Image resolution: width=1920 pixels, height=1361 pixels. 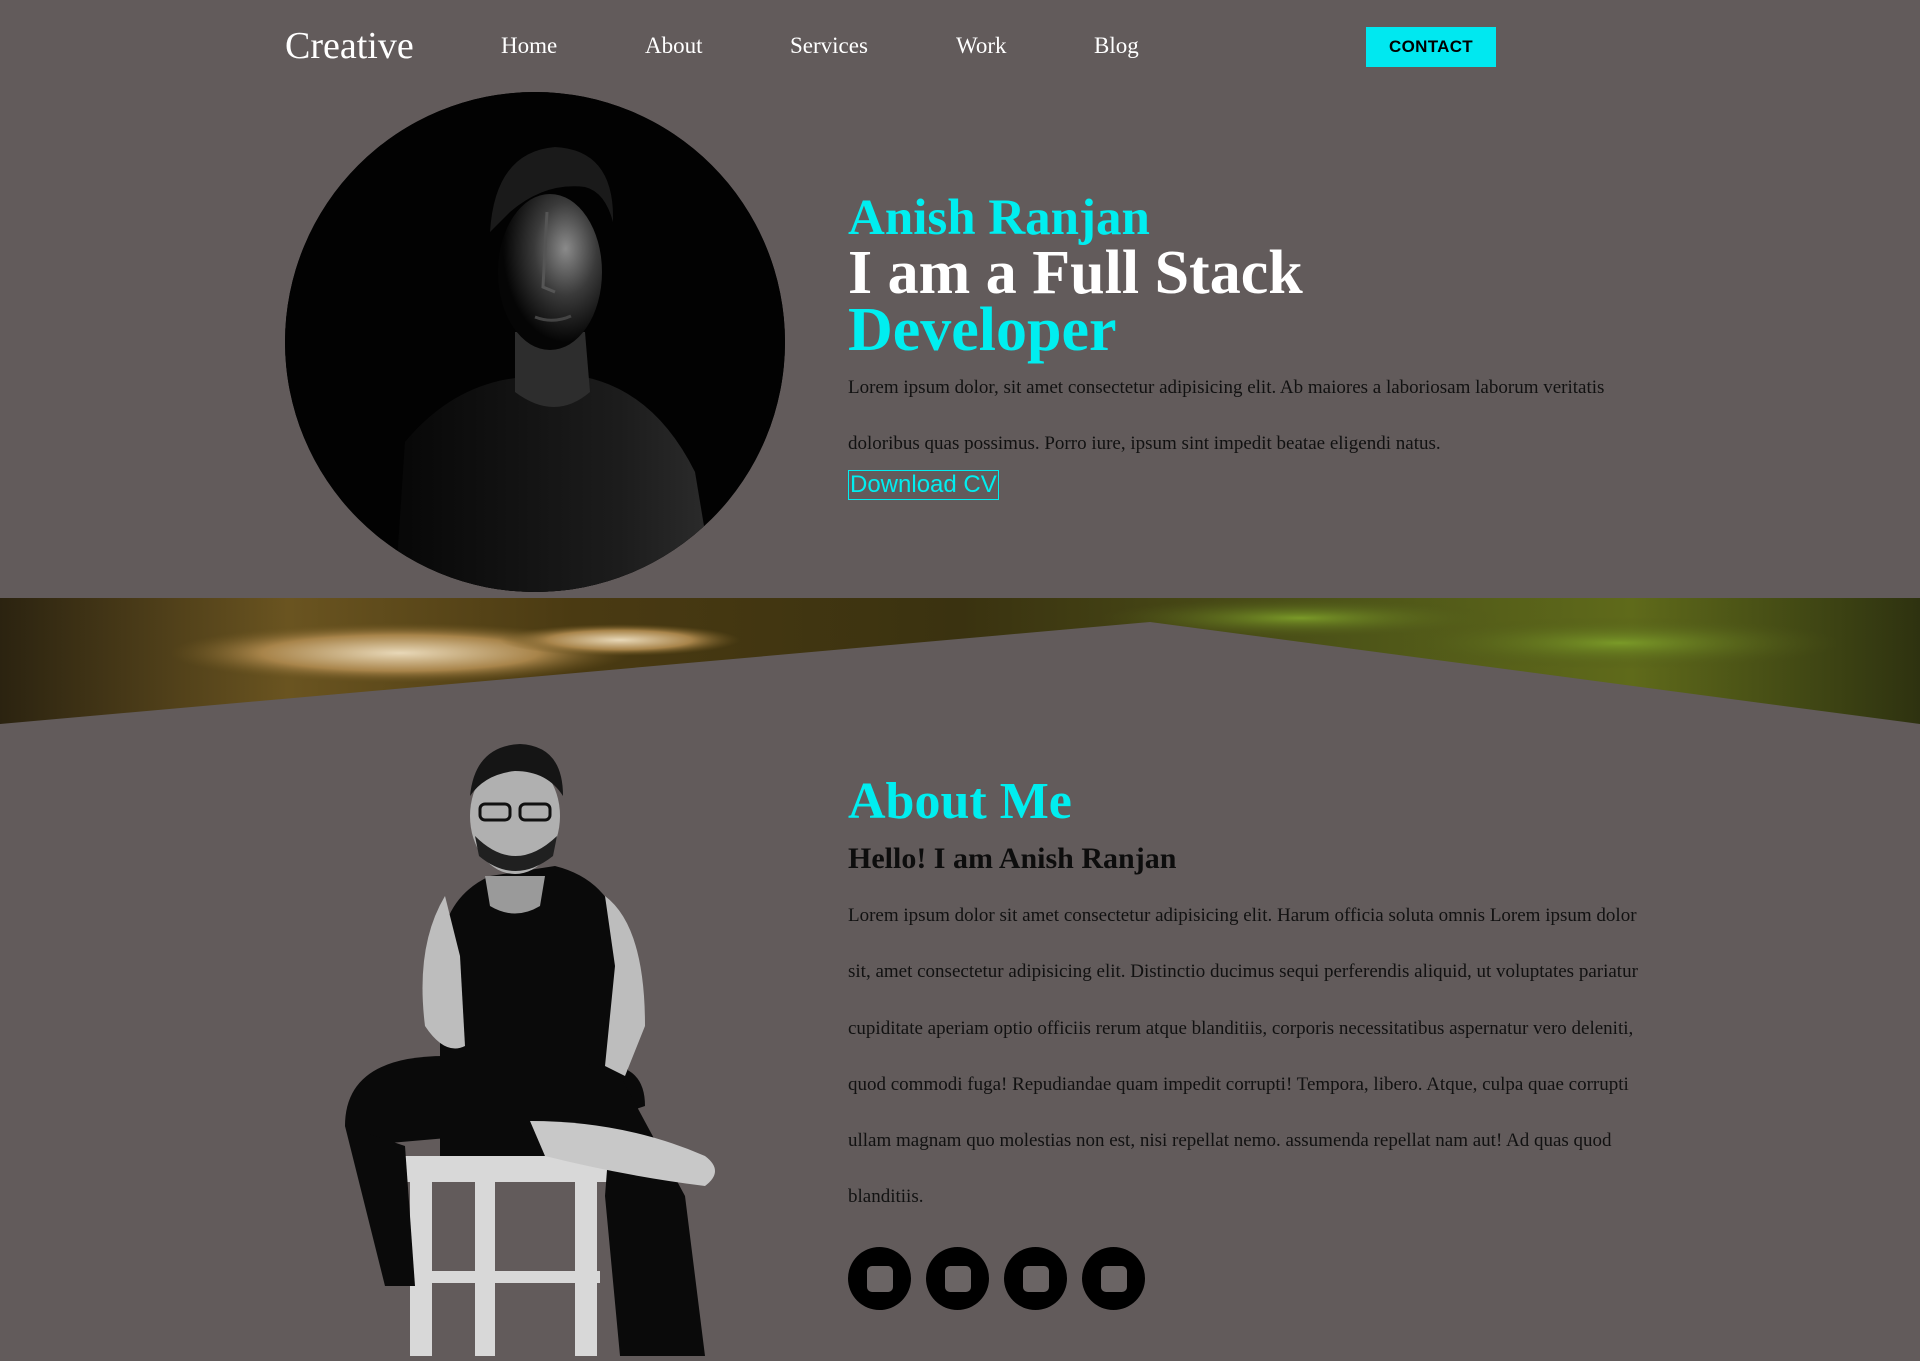 What do you see at coordinates (981, 46) in the screenshot?
I see `nav-link-work: Work` at bounding box center [981, 46].